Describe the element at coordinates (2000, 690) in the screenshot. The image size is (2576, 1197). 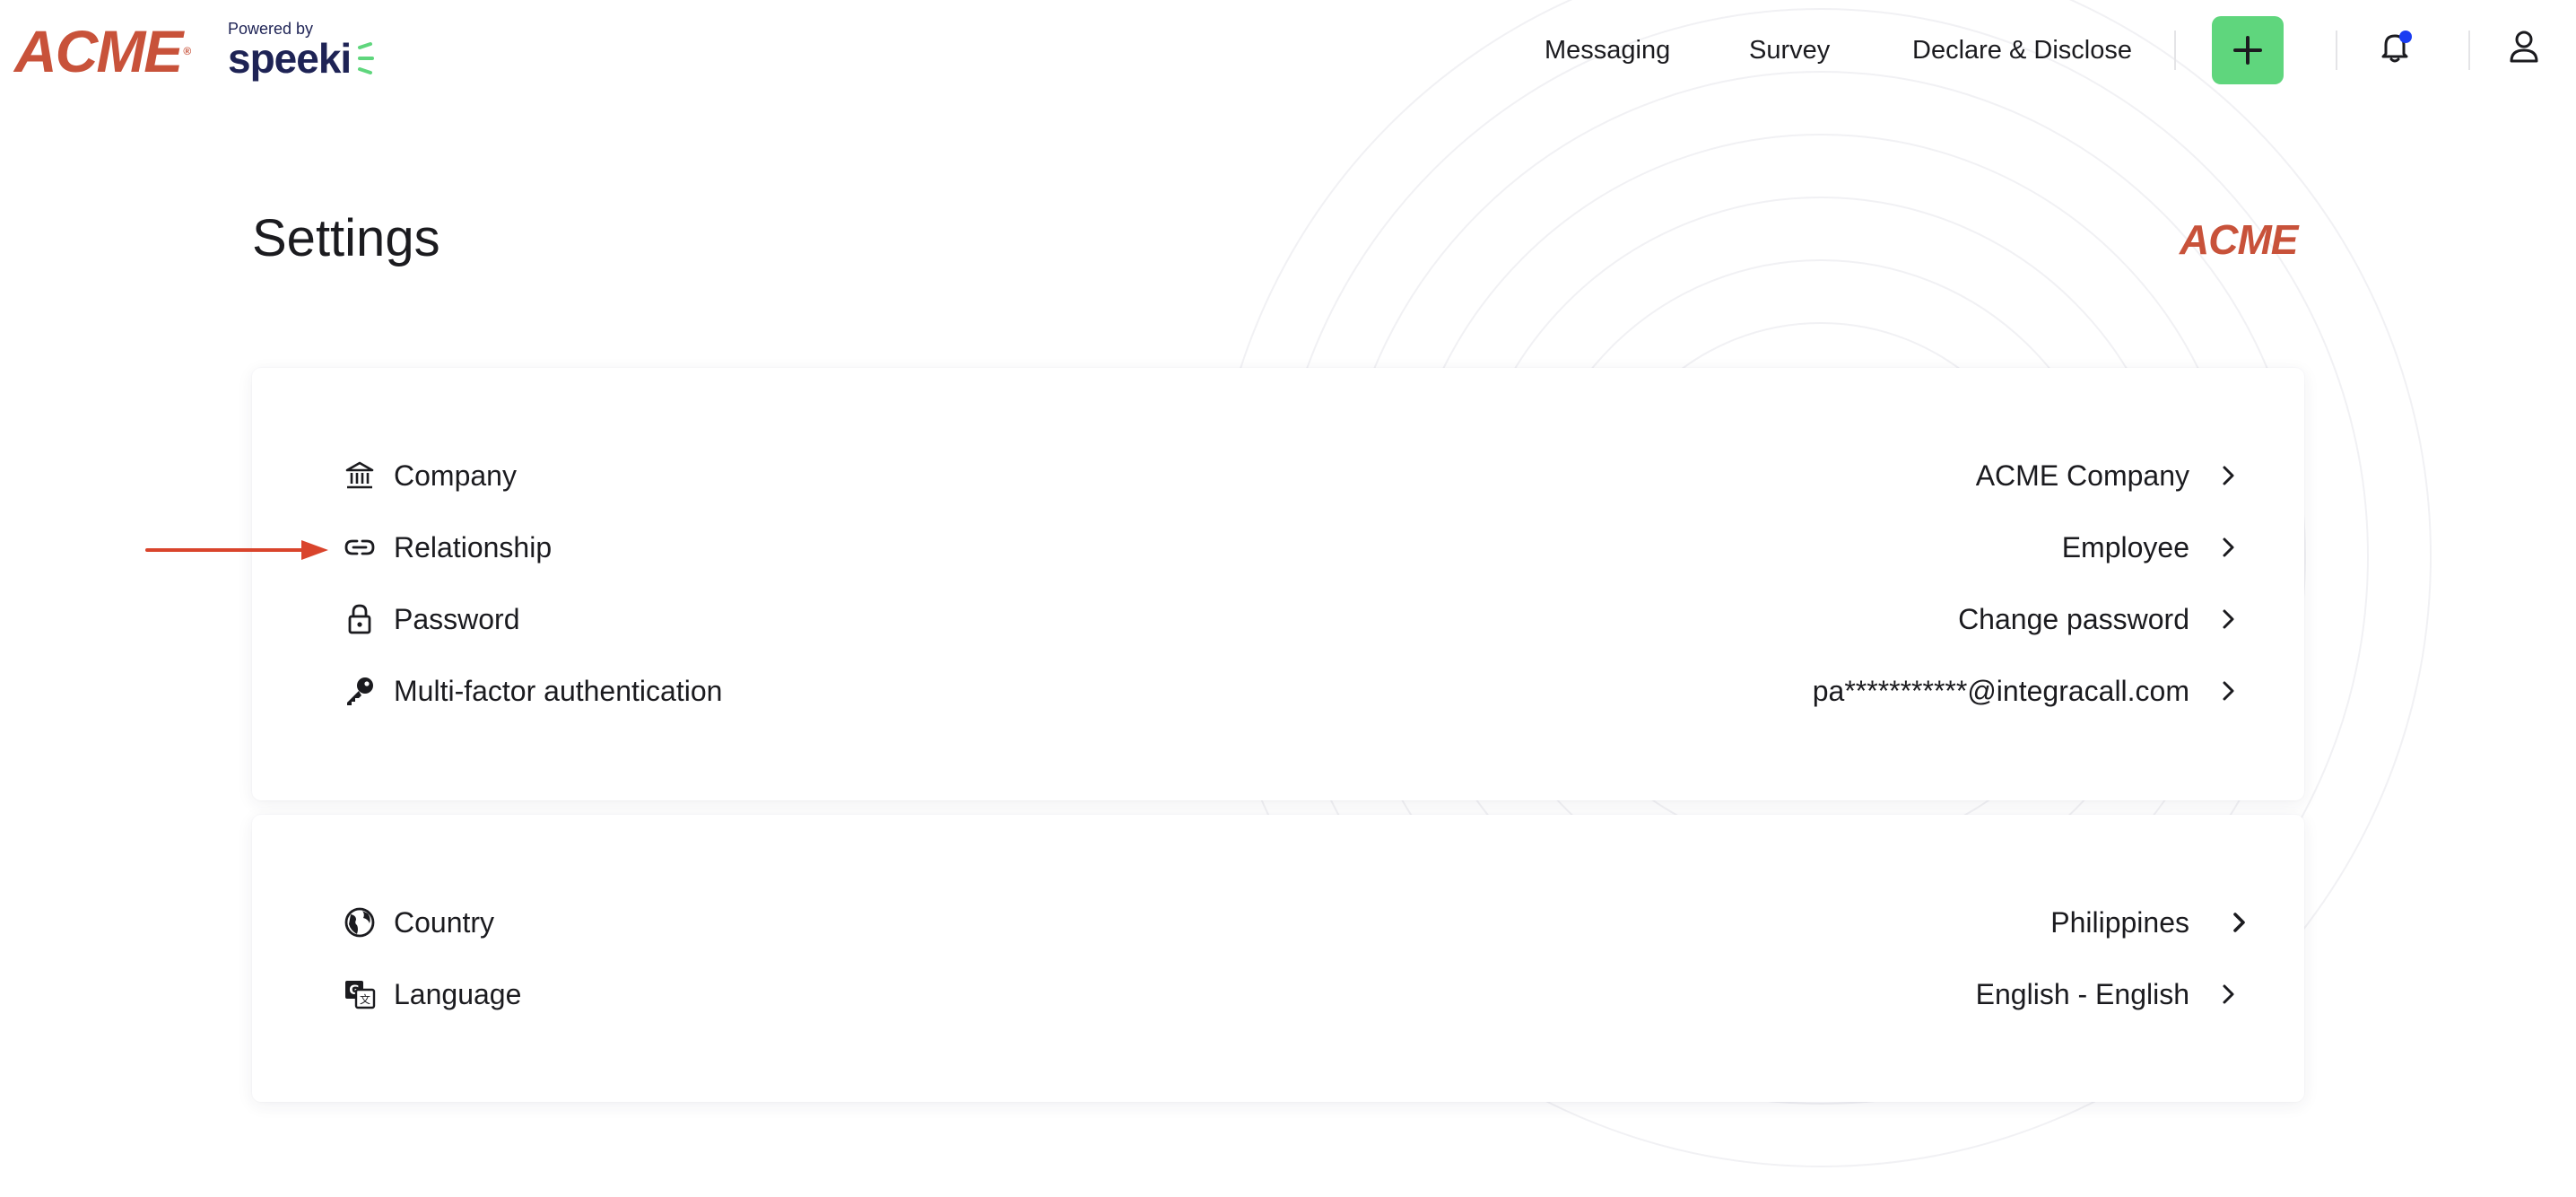
I see `settings-row-value: pa***********@integracall.com` at that location.